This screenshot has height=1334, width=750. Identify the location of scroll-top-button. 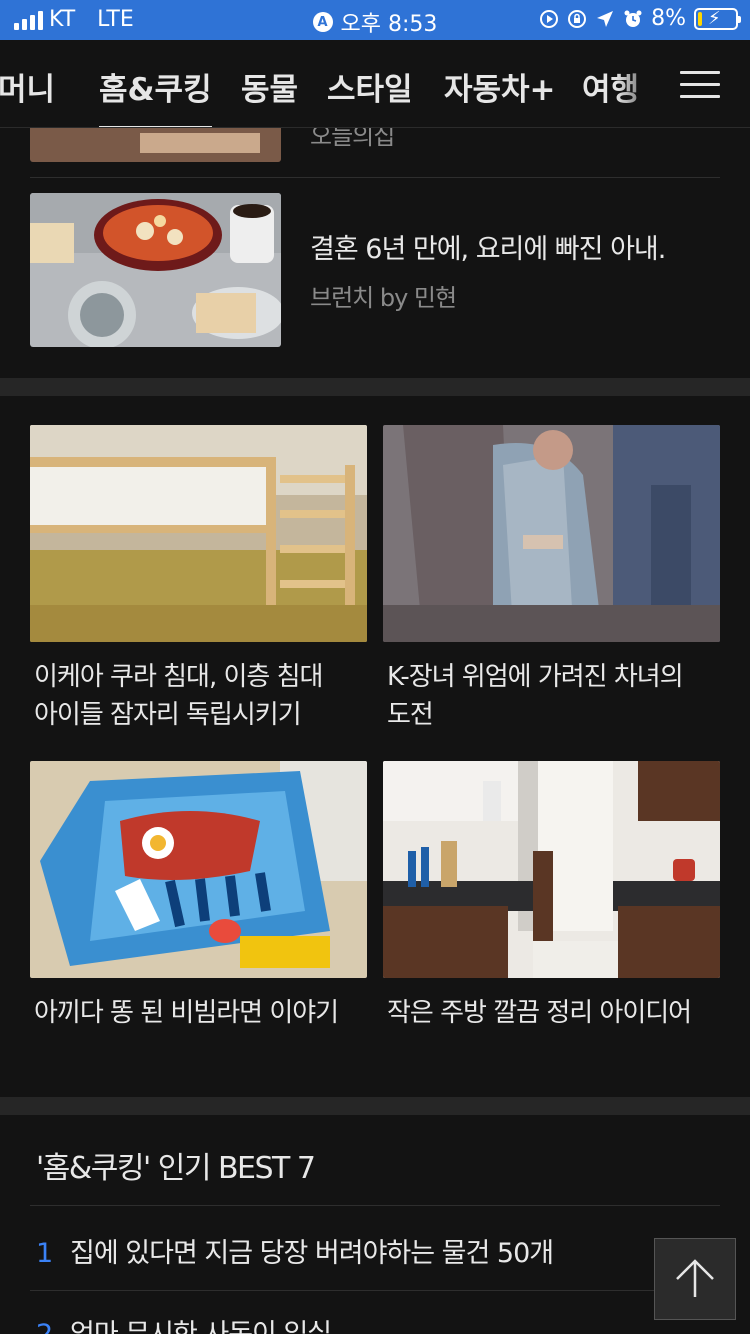
(695, 1279).